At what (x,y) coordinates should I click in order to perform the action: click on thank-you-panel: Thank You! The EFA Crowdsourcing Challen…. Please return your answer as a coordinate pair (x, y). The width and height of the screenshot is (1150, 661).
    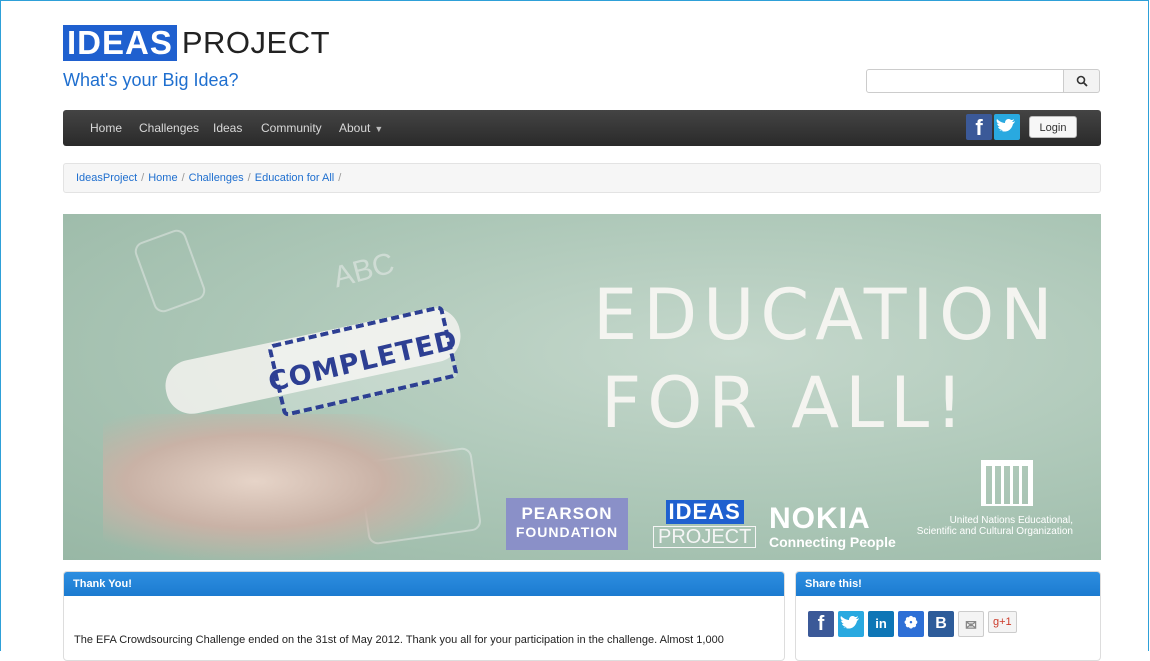
    Looking at the image, I should click on (424, 616).